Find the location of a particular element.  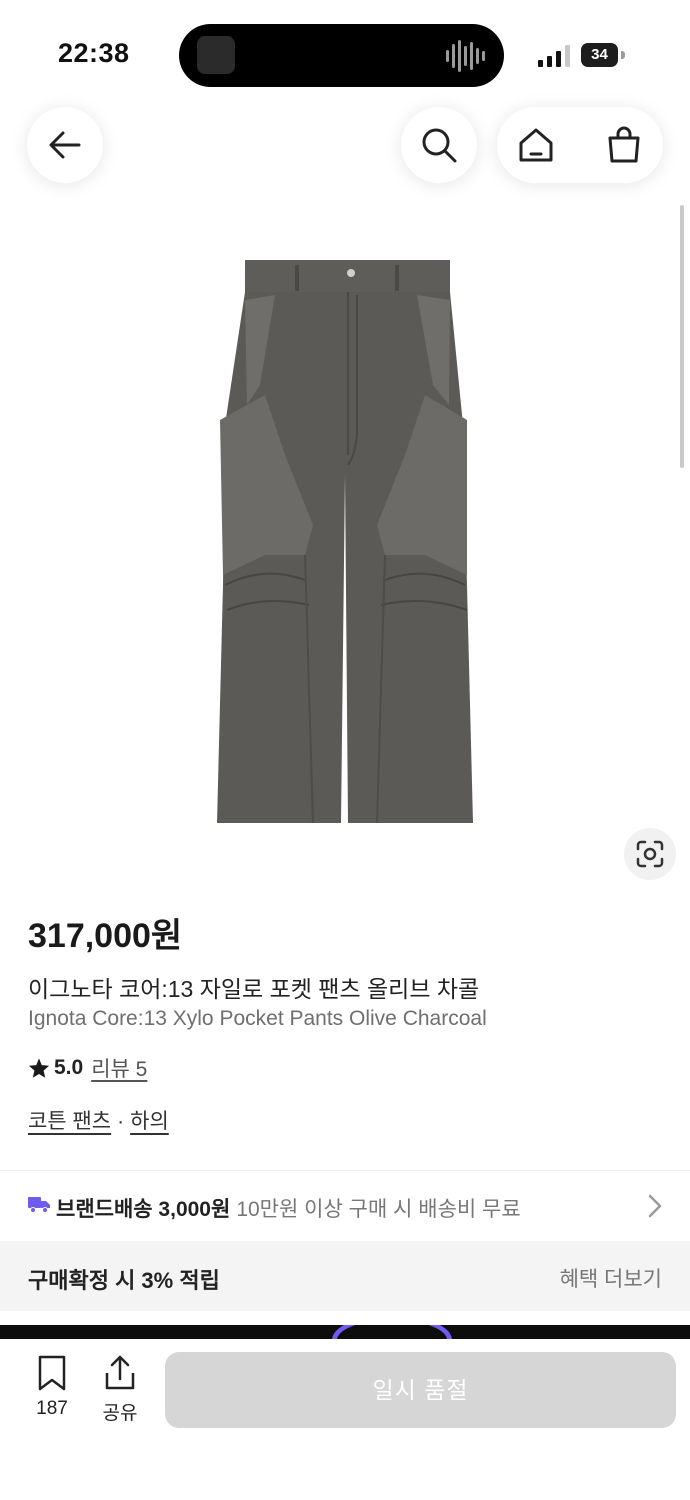

home-icon is located at coordinates (536, 145).